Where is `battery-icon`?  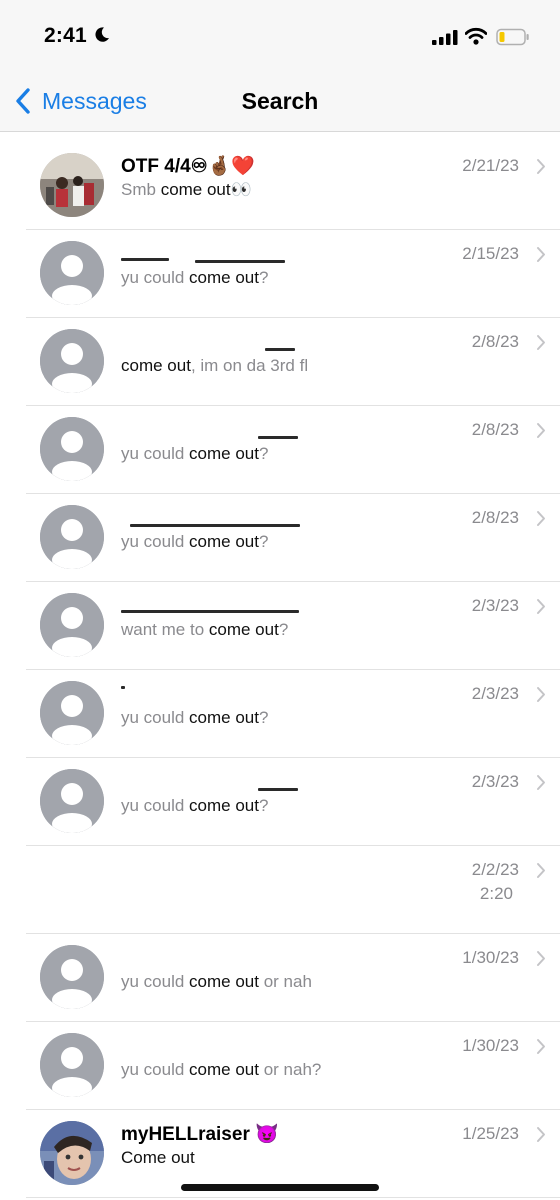 battery-icon is located at coordinates (512, 37).